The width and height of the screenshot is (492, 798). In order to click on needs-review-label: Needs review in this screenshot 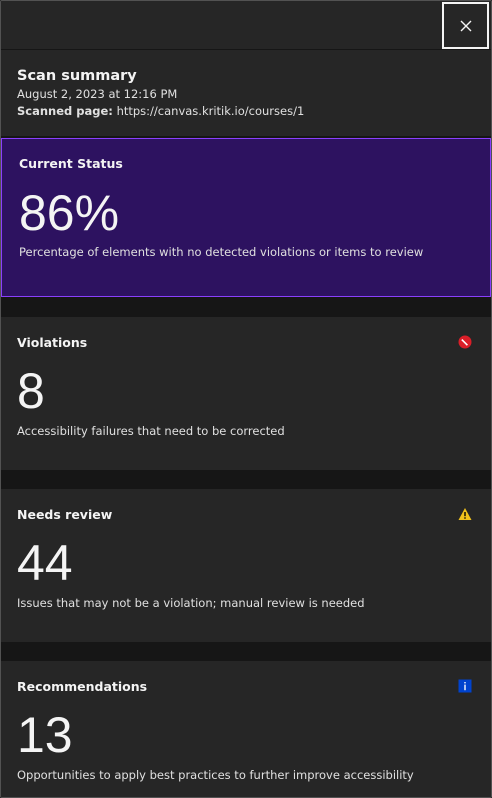, I will do `click(65, 514)`.